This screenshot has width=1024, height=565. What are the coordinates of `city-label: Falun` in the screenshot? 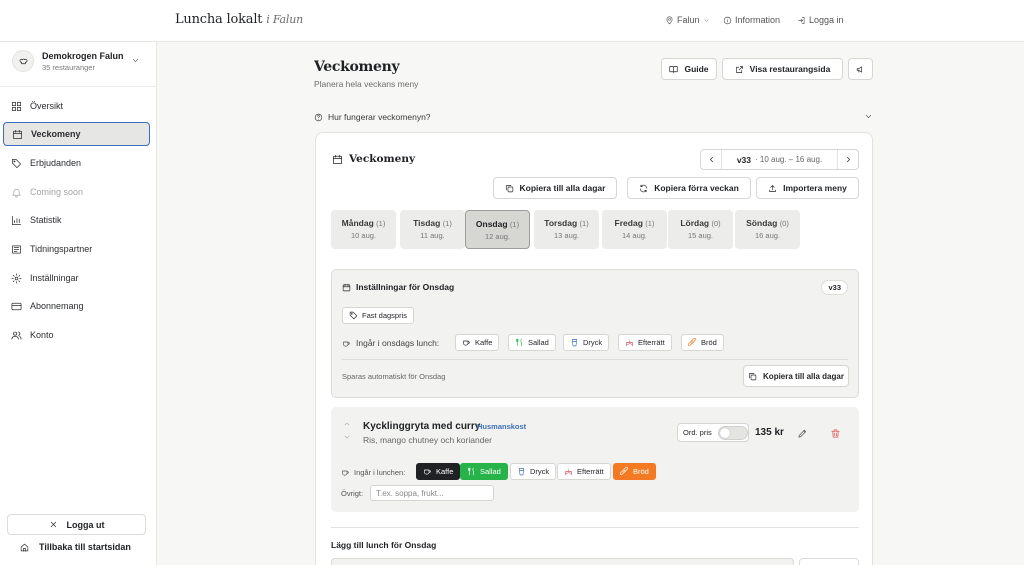 It's located at (688, 20).